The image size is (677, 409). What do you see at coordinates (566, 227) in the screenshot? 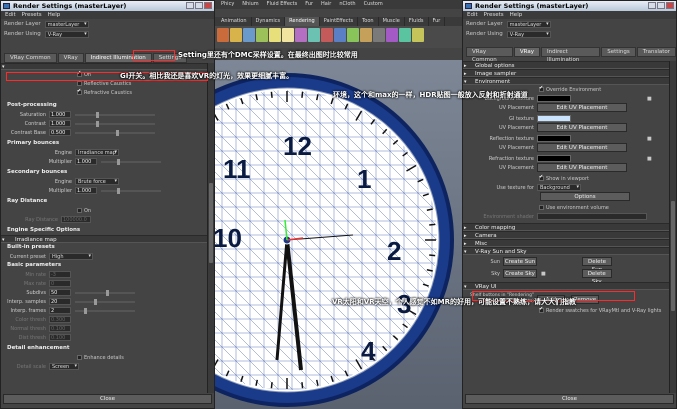
I see `color-mapping-frame: ▸ Color mapping` at bounding box center [566, 227].